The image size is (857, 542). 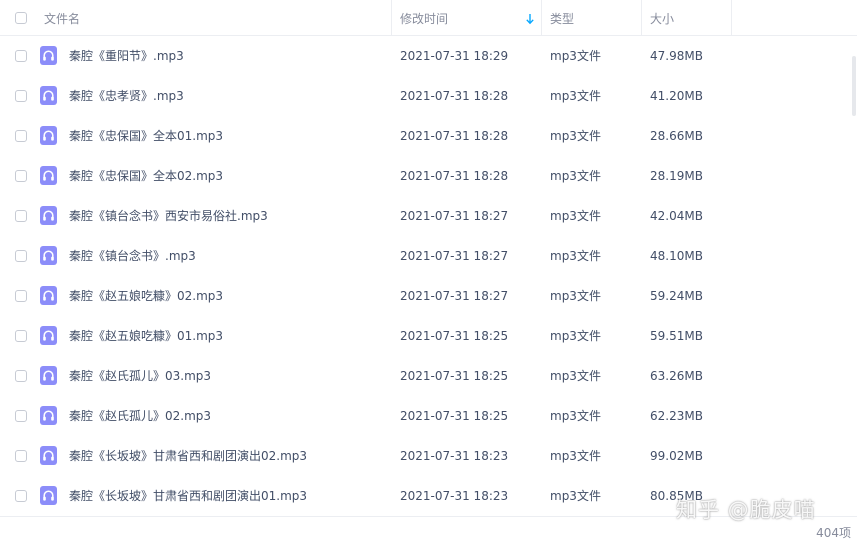 I want to click on file-name: 秦腔《赵氏孤儿》02.mp3, so click(x=140, y=416).